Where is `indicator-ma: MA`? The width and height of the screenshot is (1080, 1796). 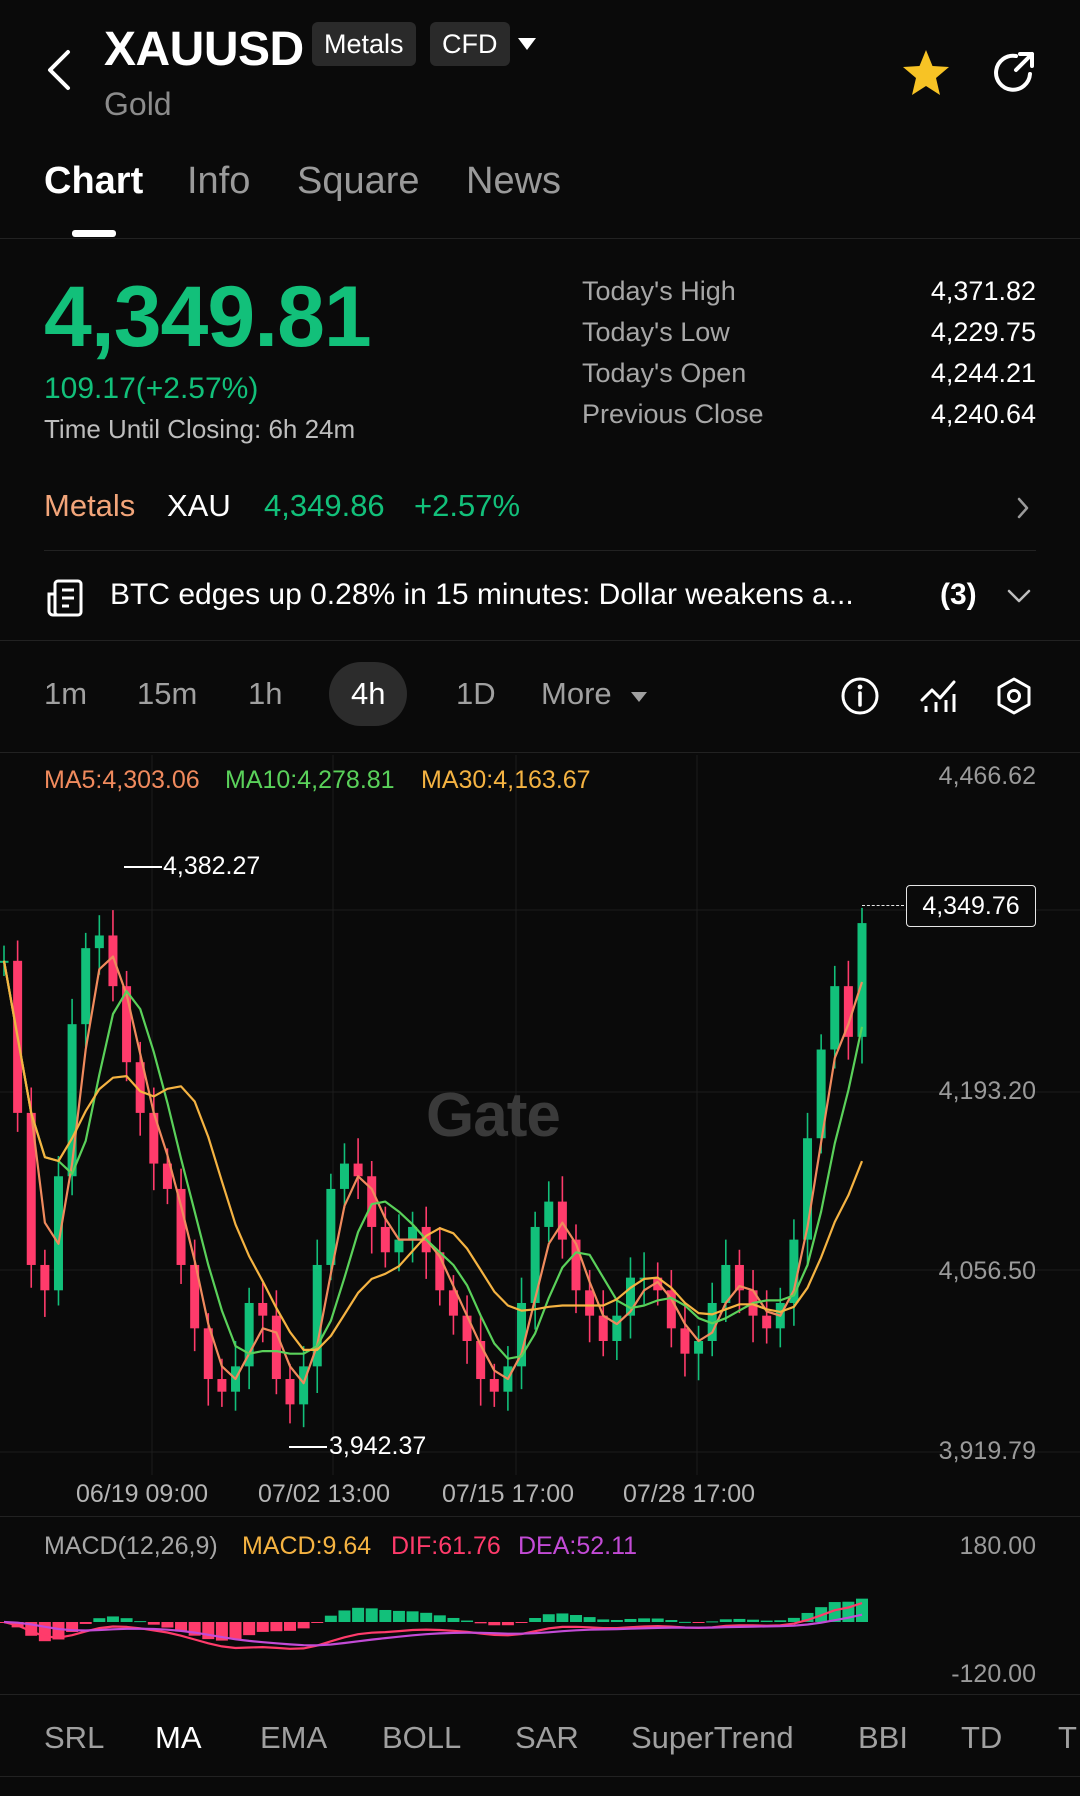 indicator-ma: MA is located at coordinates (178, 1738).